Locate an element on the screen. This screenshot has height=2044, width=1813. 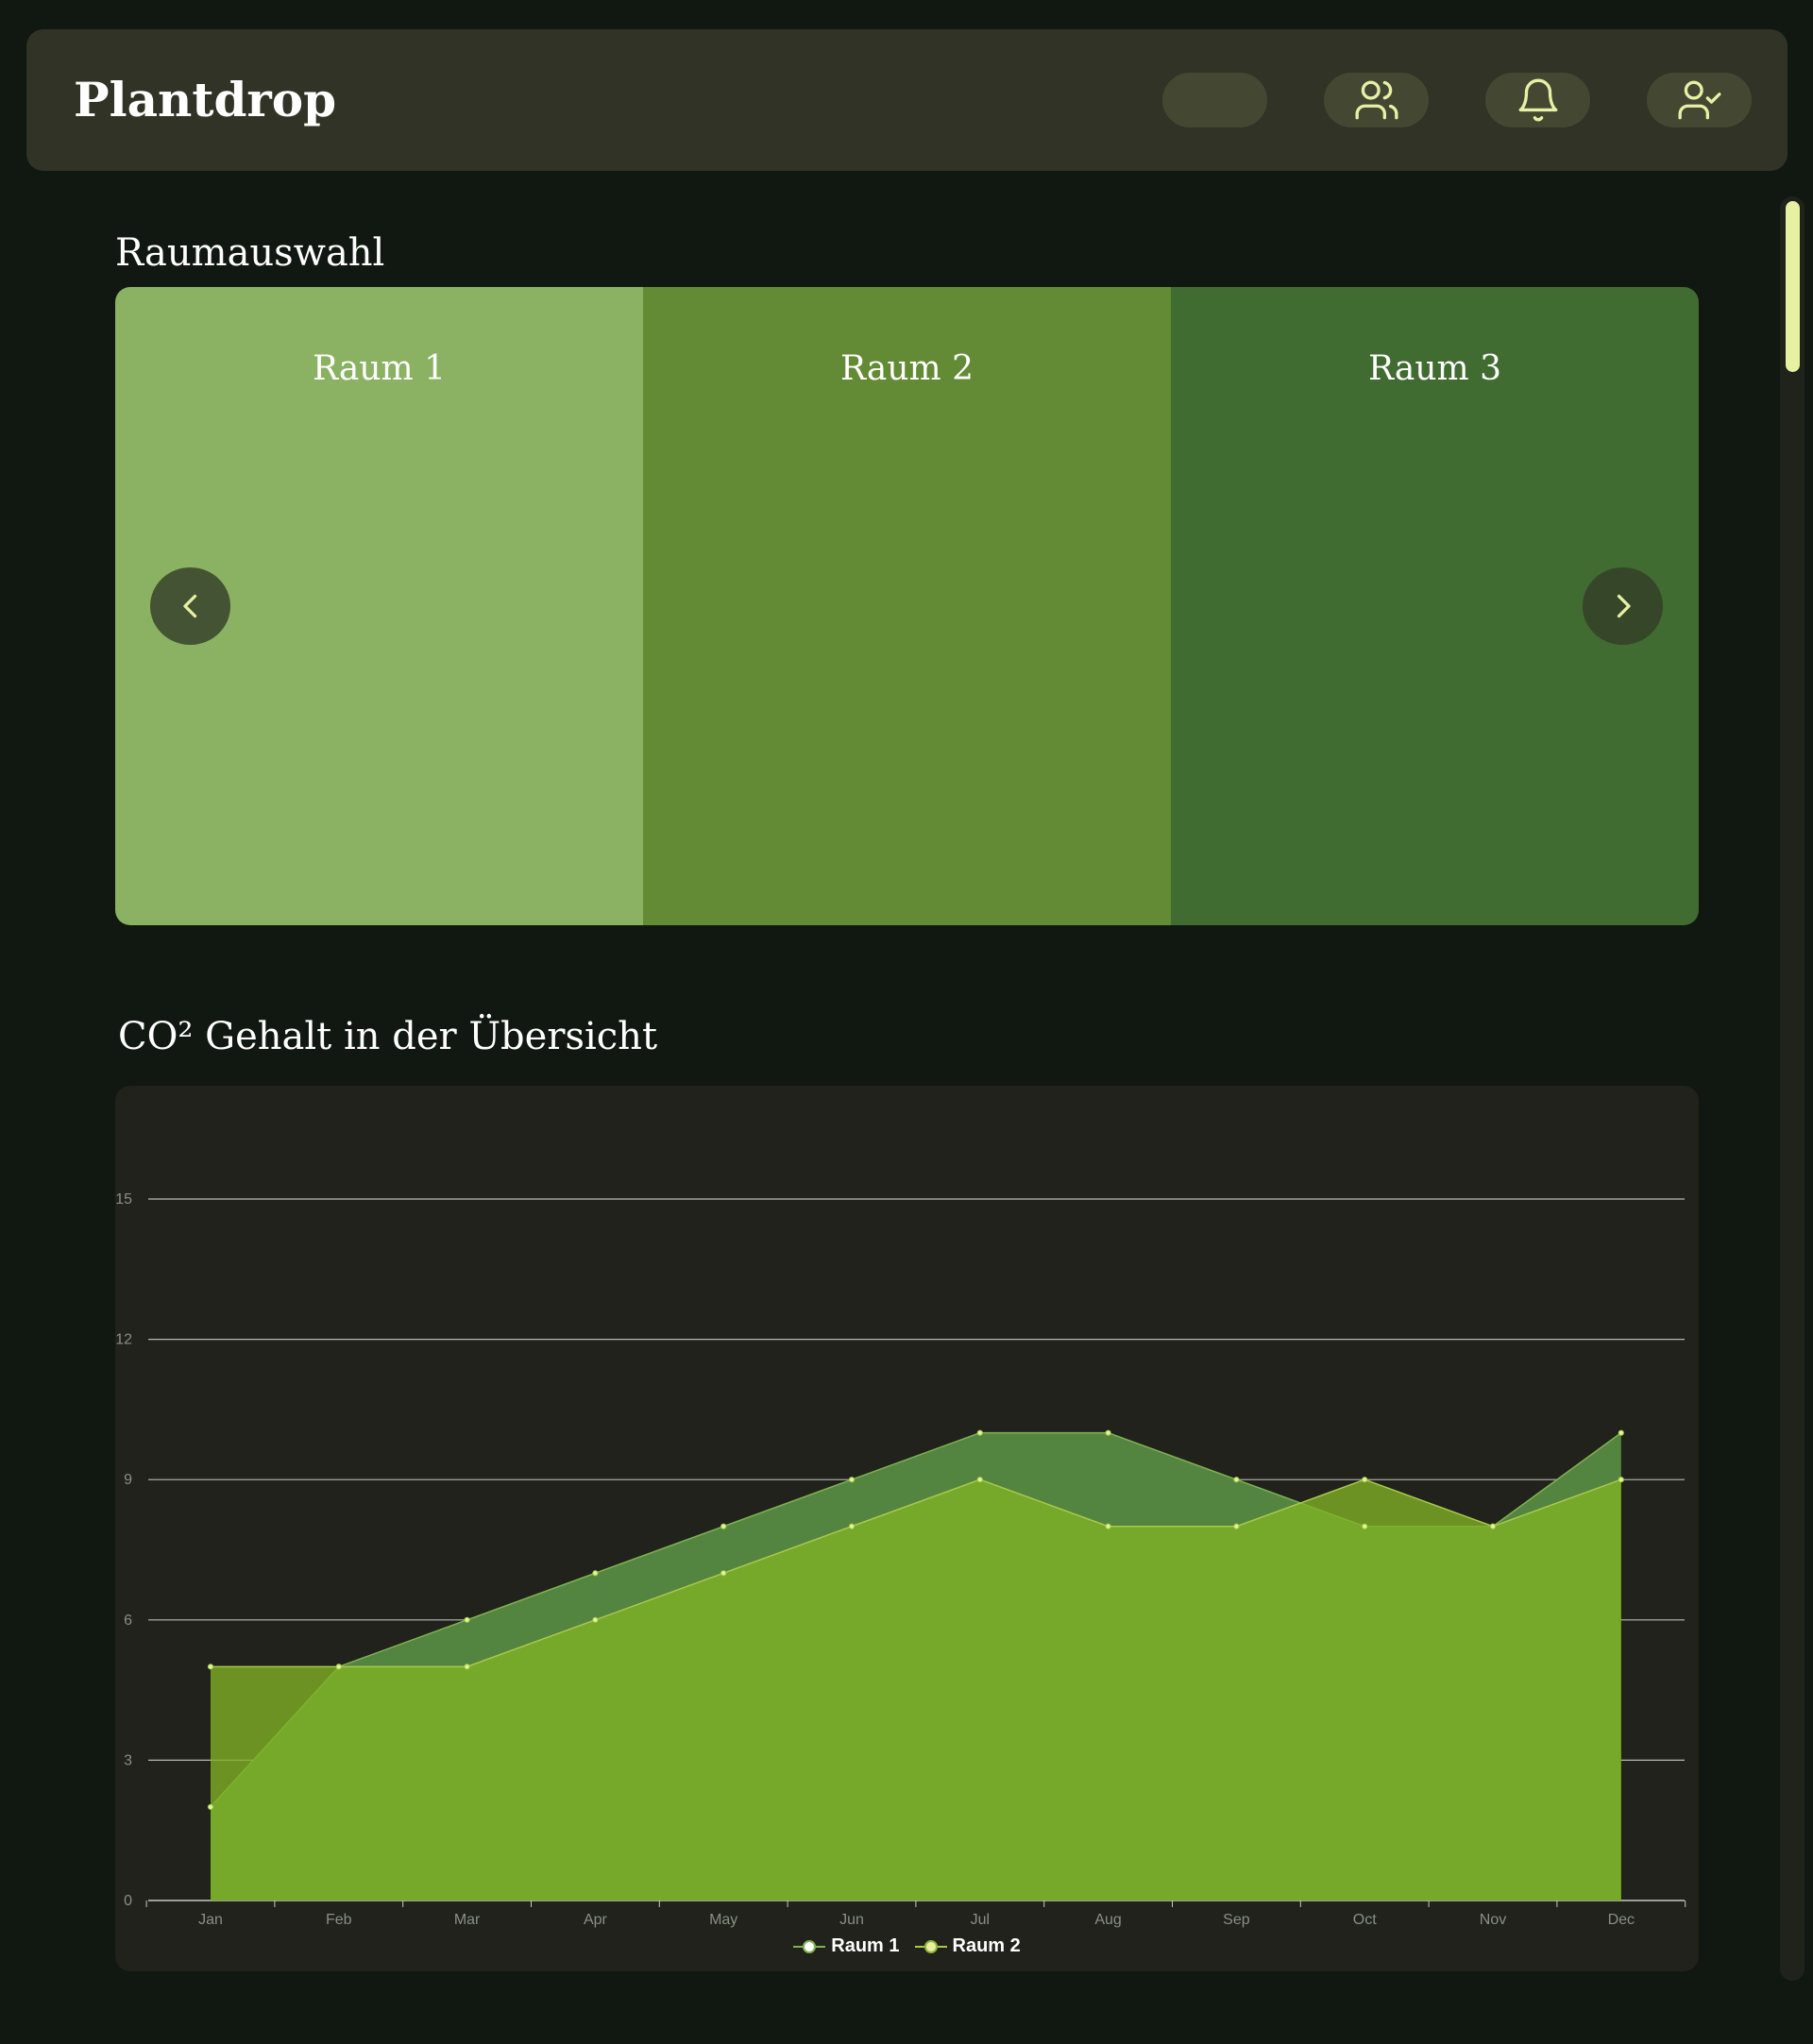
users-icon is located at coordinates (1376, 100).